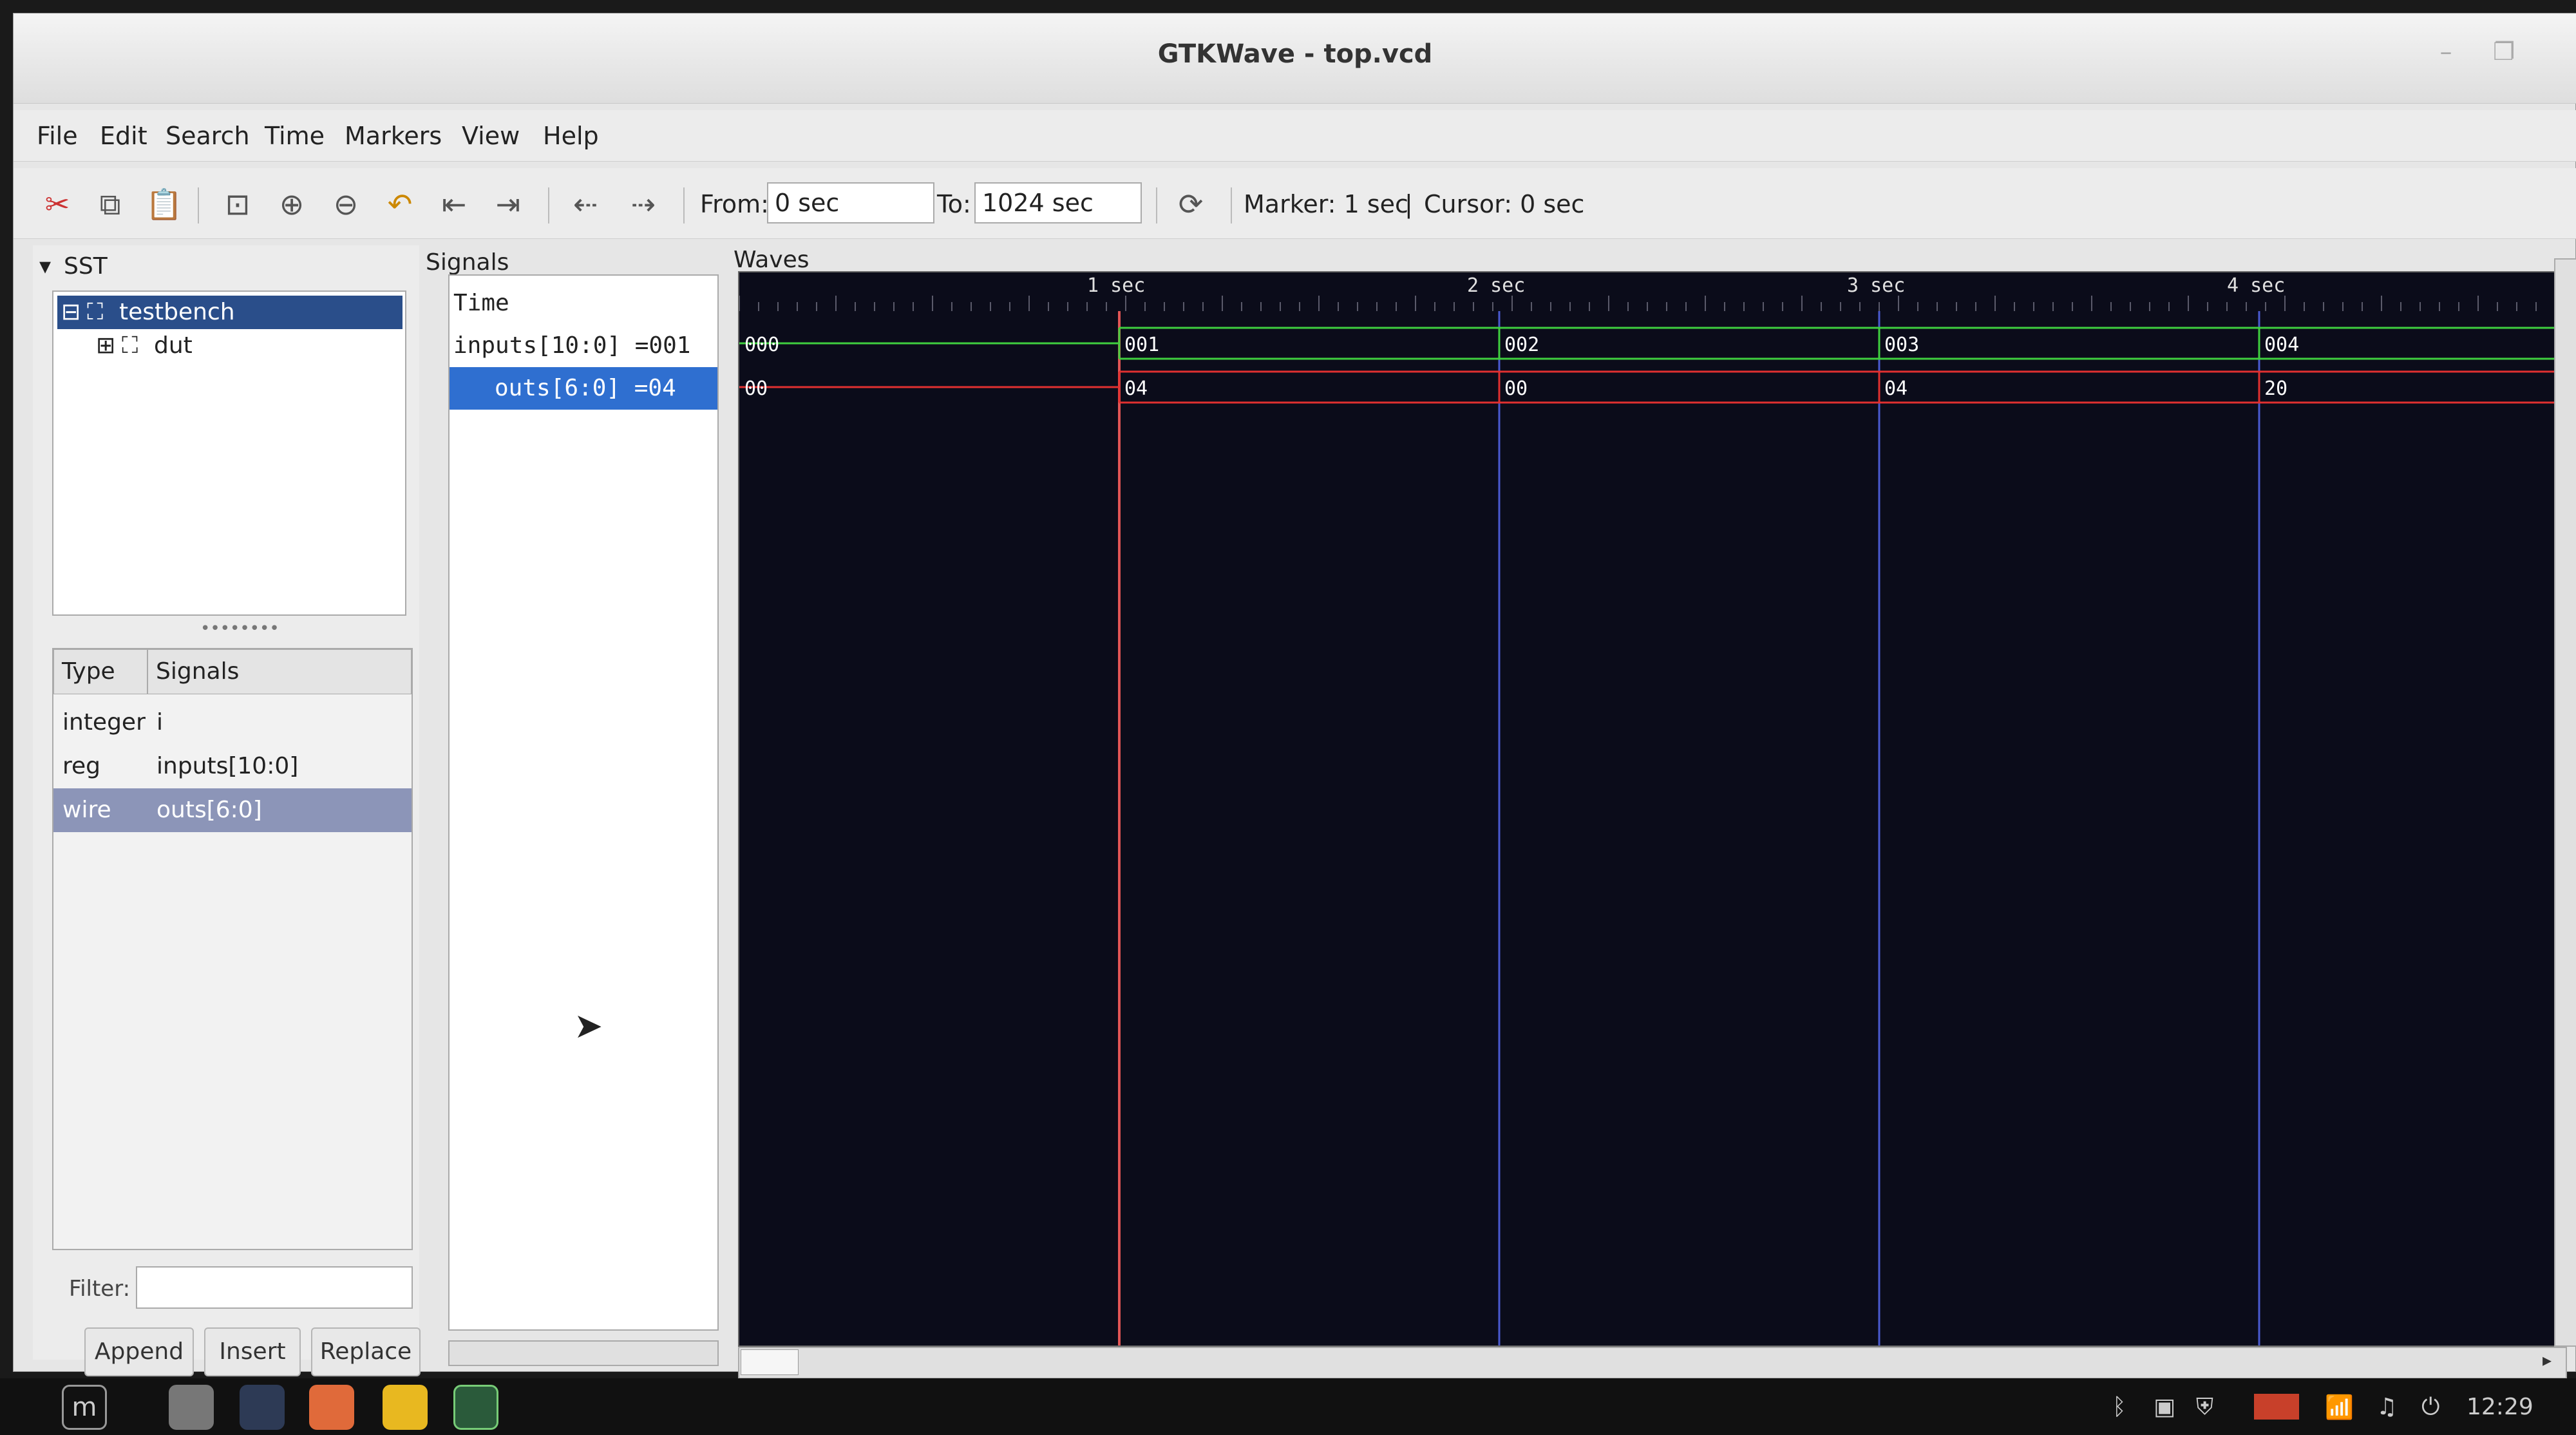 Image resolution: width=2576 pixels, height=1435 pixels. Describe the element at coordinates (130, 346) in the screenshot. I see `module-icon: ⛶` at that location.